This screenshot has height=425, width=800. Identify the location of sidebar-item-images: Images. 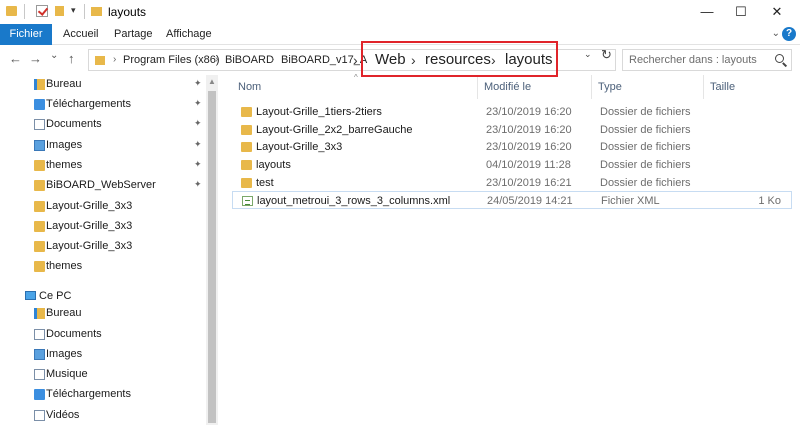
(102, 355).